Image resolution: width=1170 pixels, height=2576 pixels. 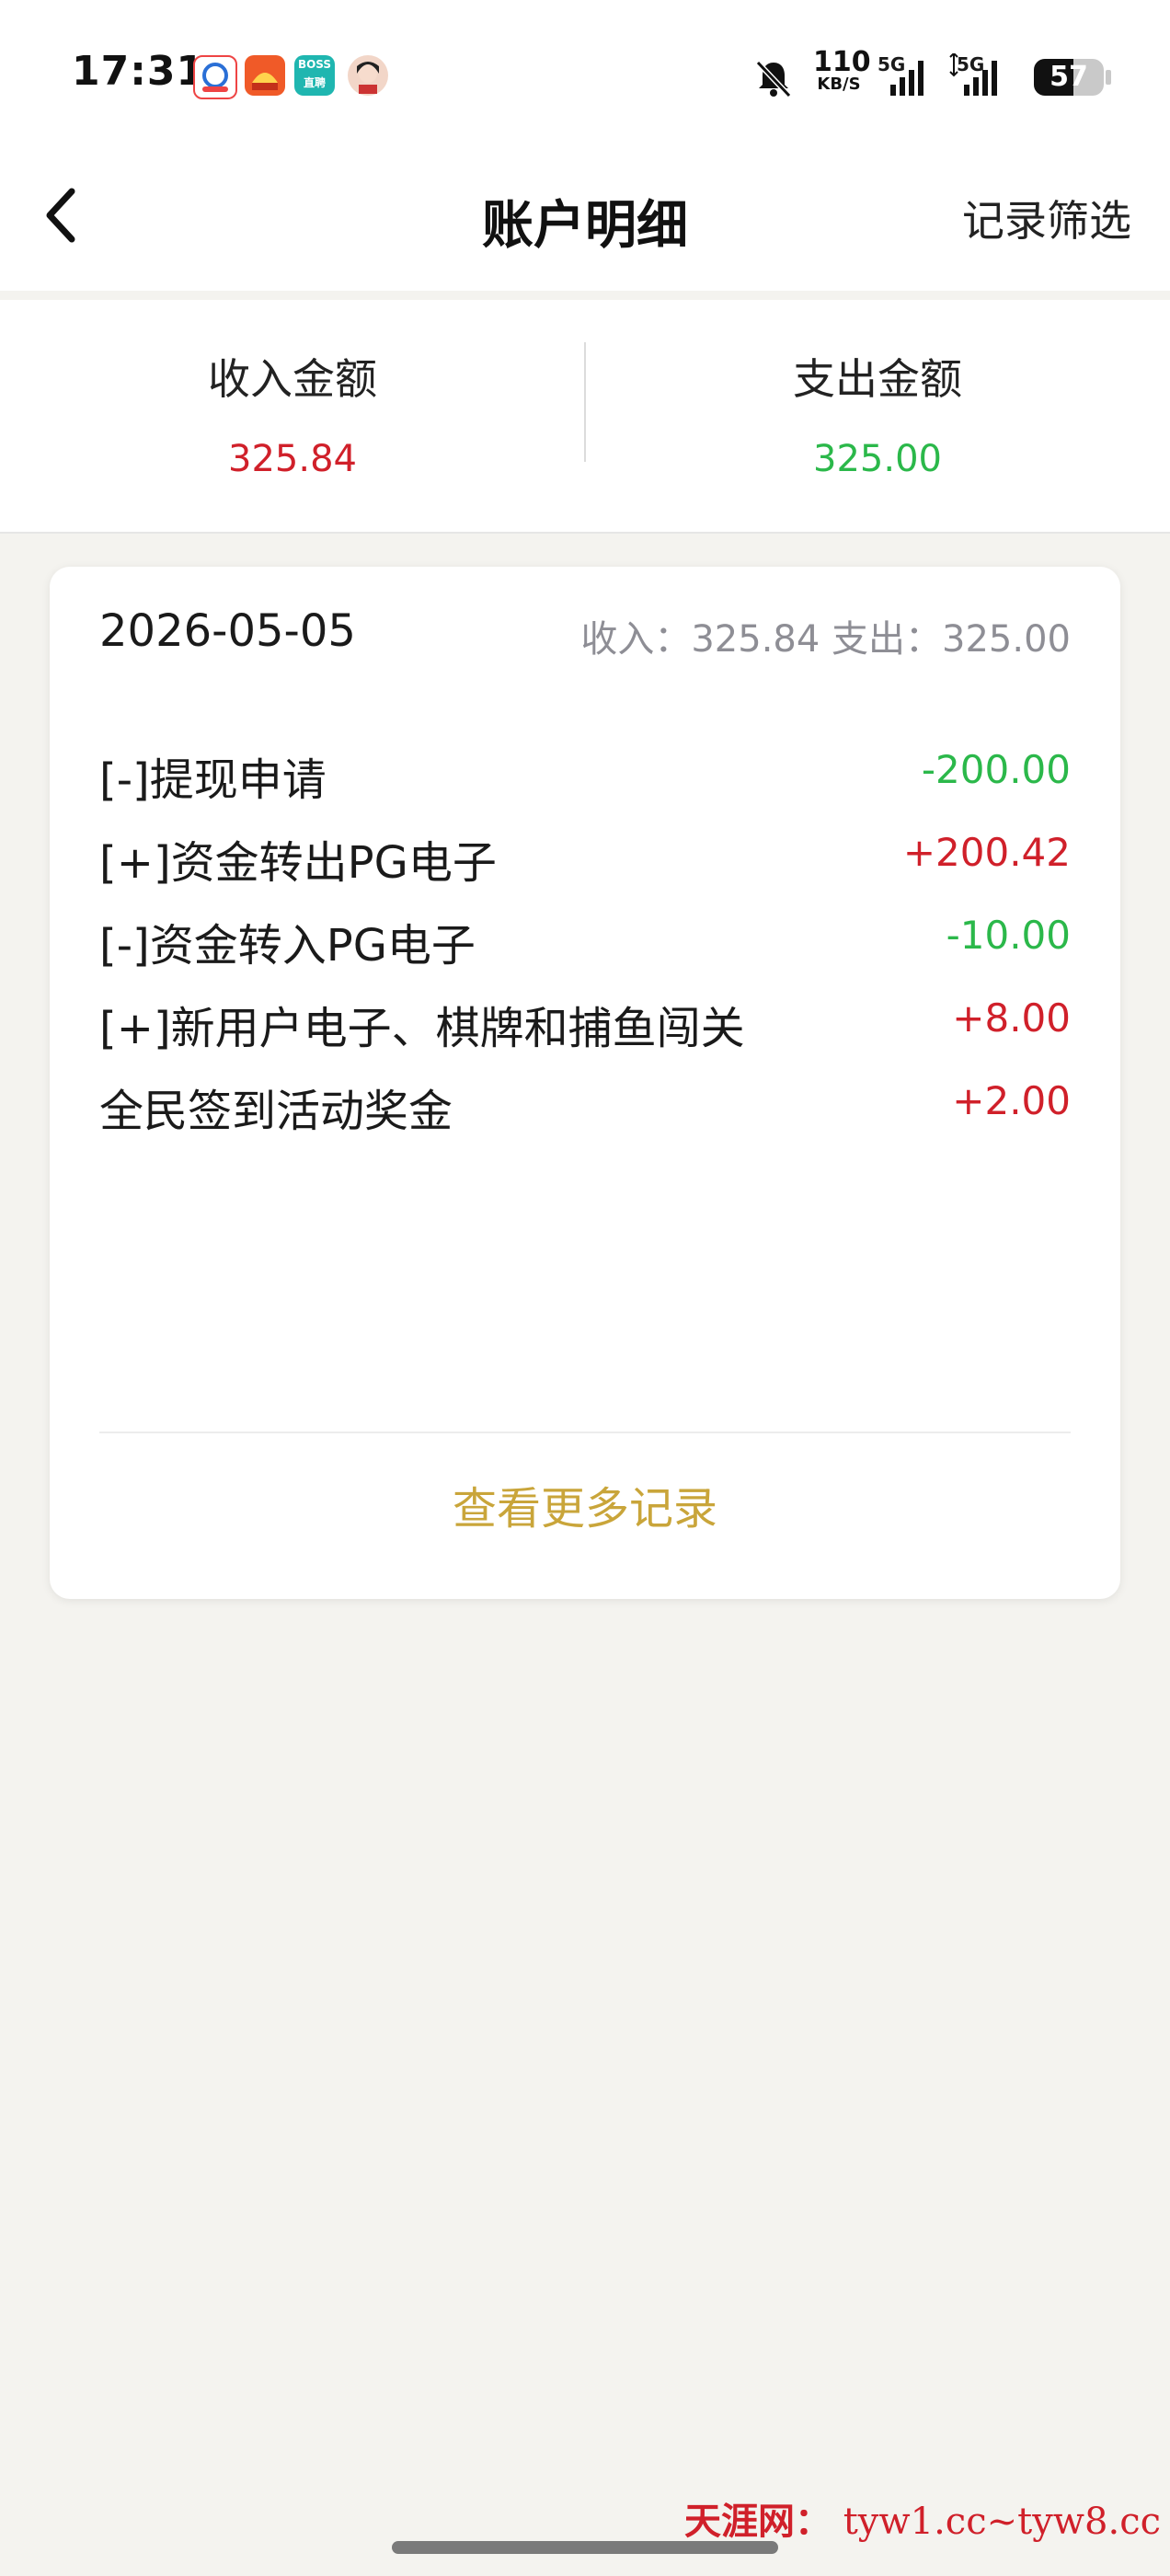 I want to click on bell-muted-icon, so click(x=773, y=78).